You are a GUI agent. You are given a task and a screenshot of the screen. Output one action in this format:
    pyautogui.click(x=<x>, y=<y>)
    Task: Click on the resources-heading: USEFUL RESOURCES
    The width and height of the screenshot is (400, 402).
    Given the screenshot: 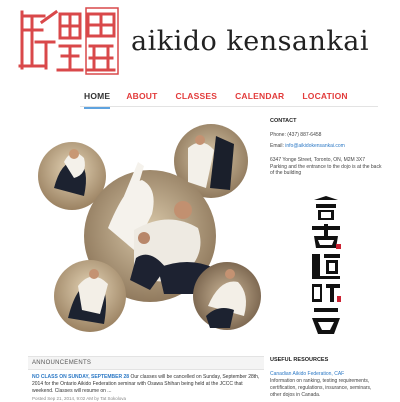 What is the action you would take?
    pyautogui.click(x=299, y=360)
    